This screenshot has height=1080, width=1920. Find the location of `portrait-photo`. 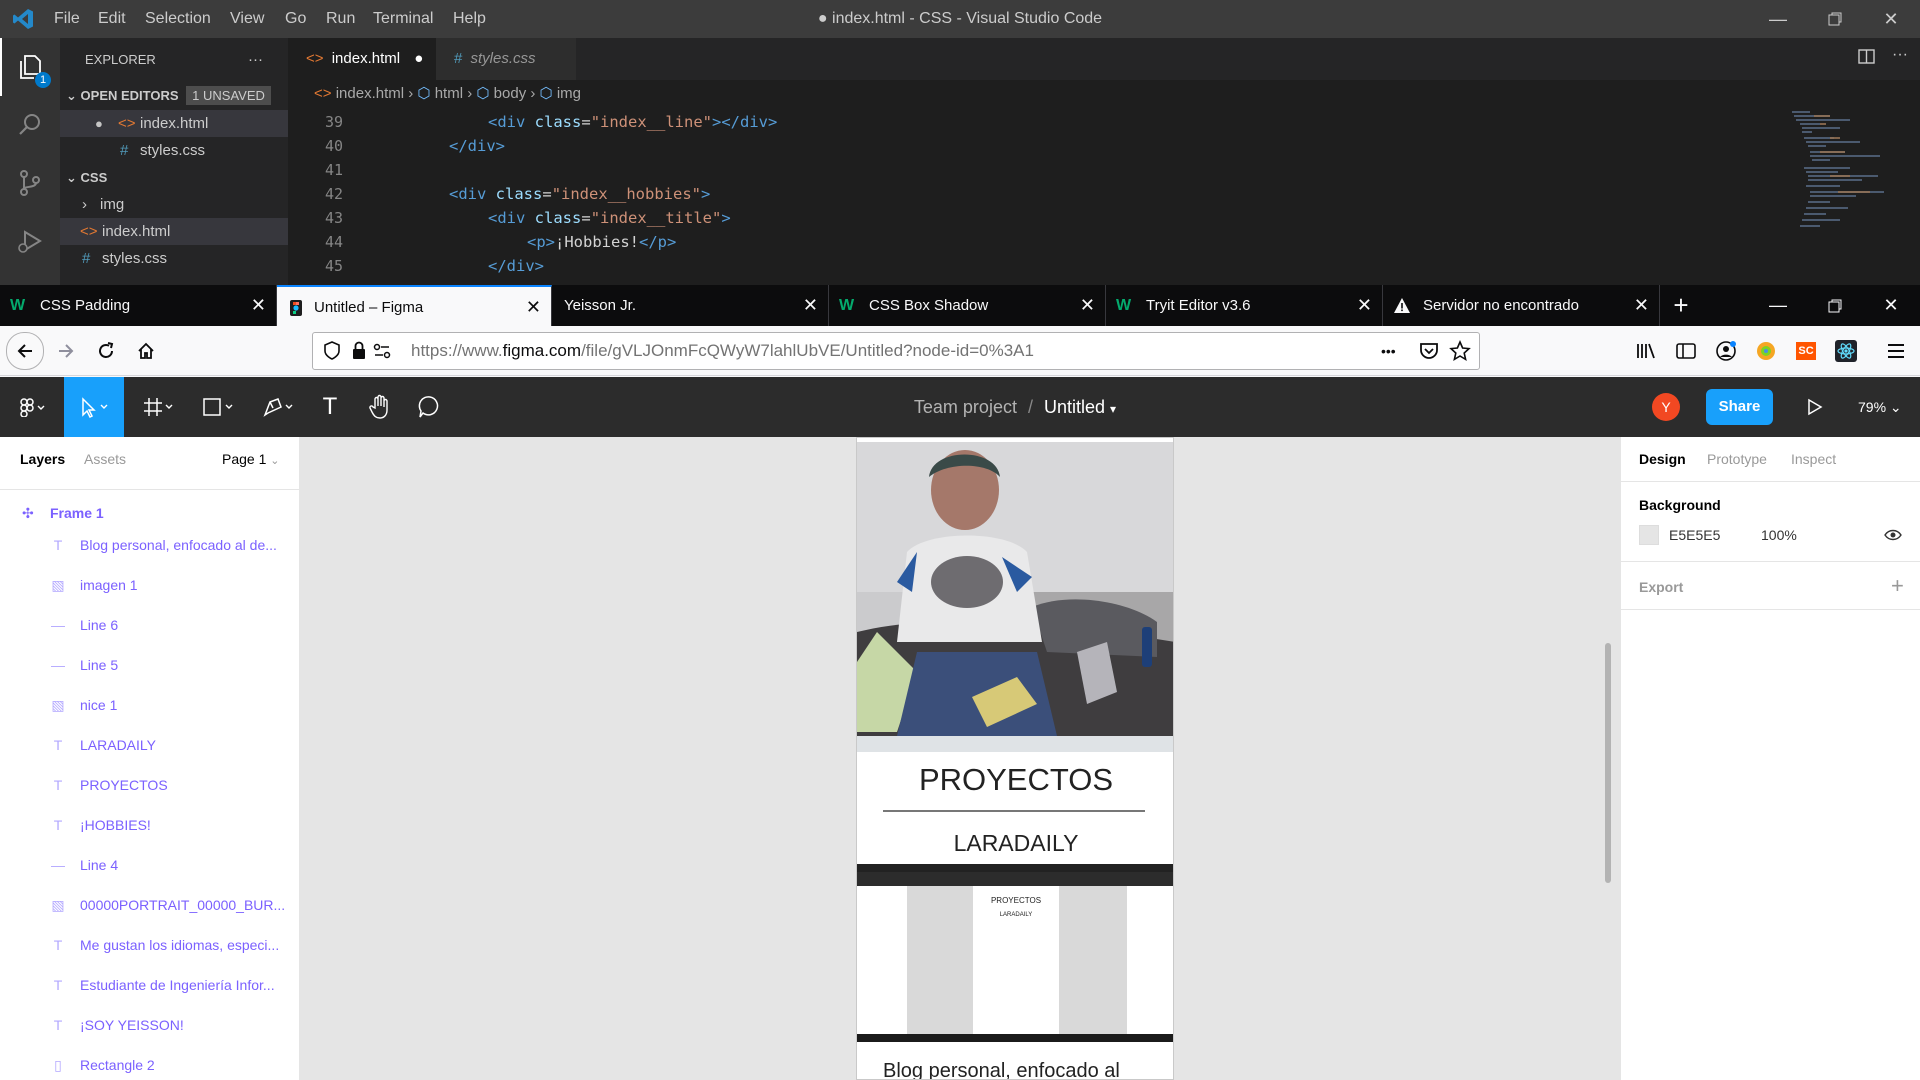

portrait-photo is located at coordinates (1015, 589).